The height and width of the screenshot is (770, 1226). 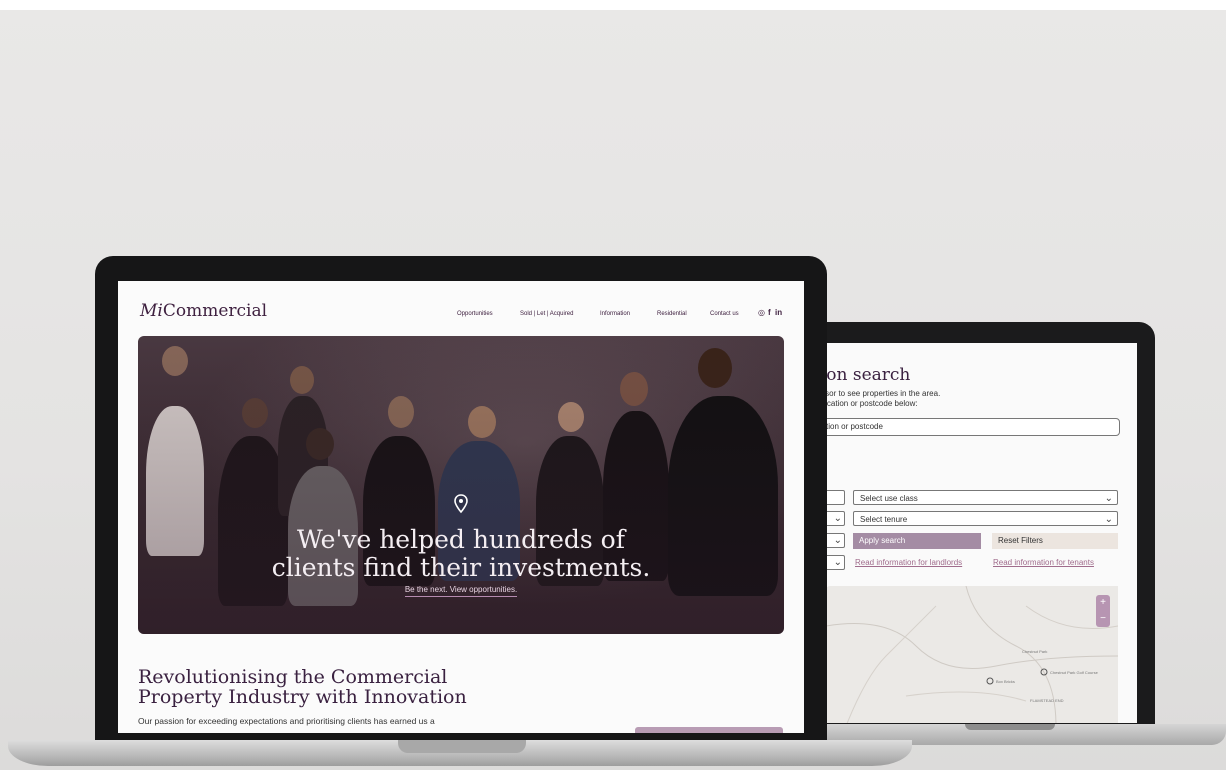 What do you see at coordinates (985, 518) in the screenshot?
I see `tenure-select: Select tenure ⌄` at bounding box center [985, 518].